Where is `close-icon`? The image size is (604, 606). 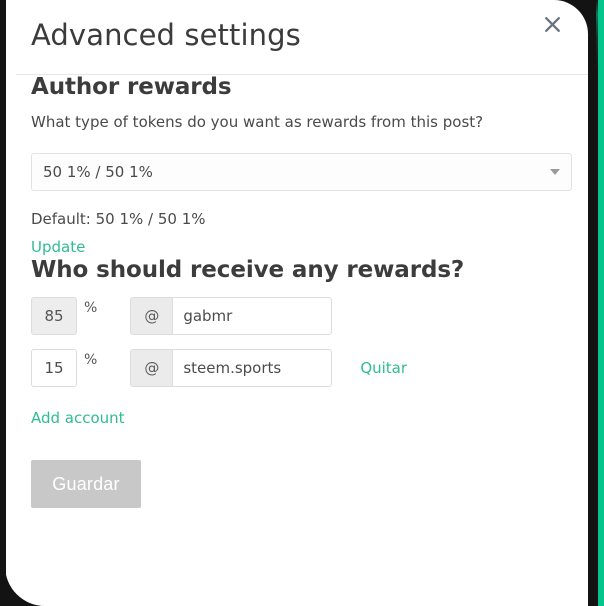 close-icon is located at coordinates (552, 24).